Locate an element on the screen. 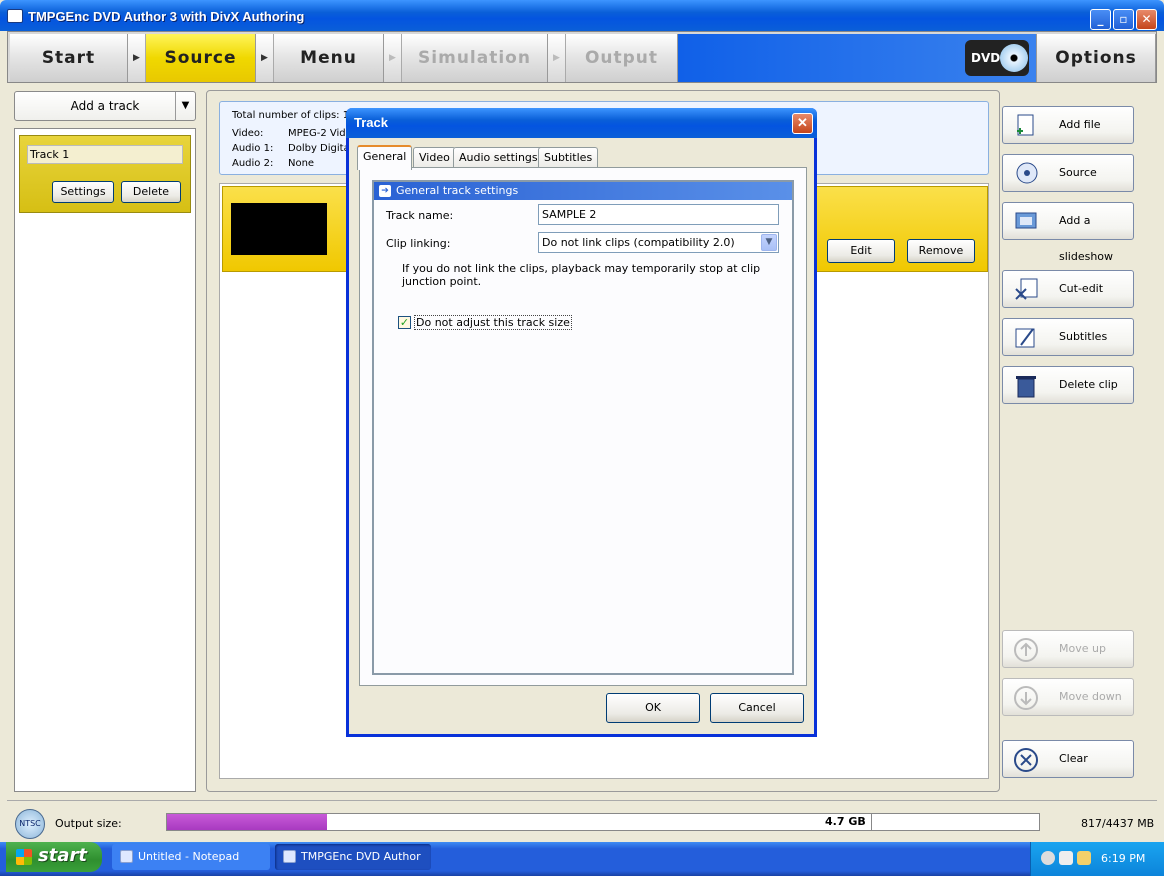  arrow-down-icon is located at coordinates (1026, 698).